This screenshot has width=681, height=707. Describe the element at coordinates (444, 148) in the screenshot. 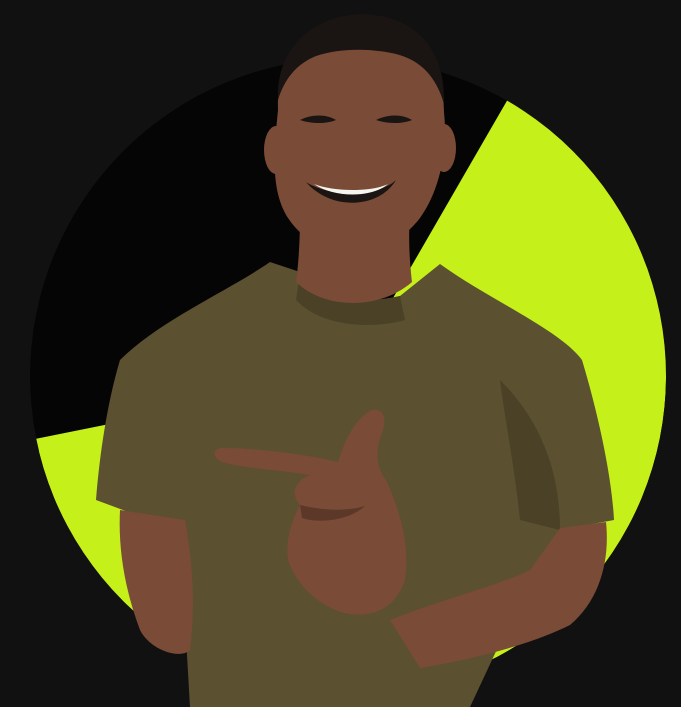

I see `right-ear` at that location.